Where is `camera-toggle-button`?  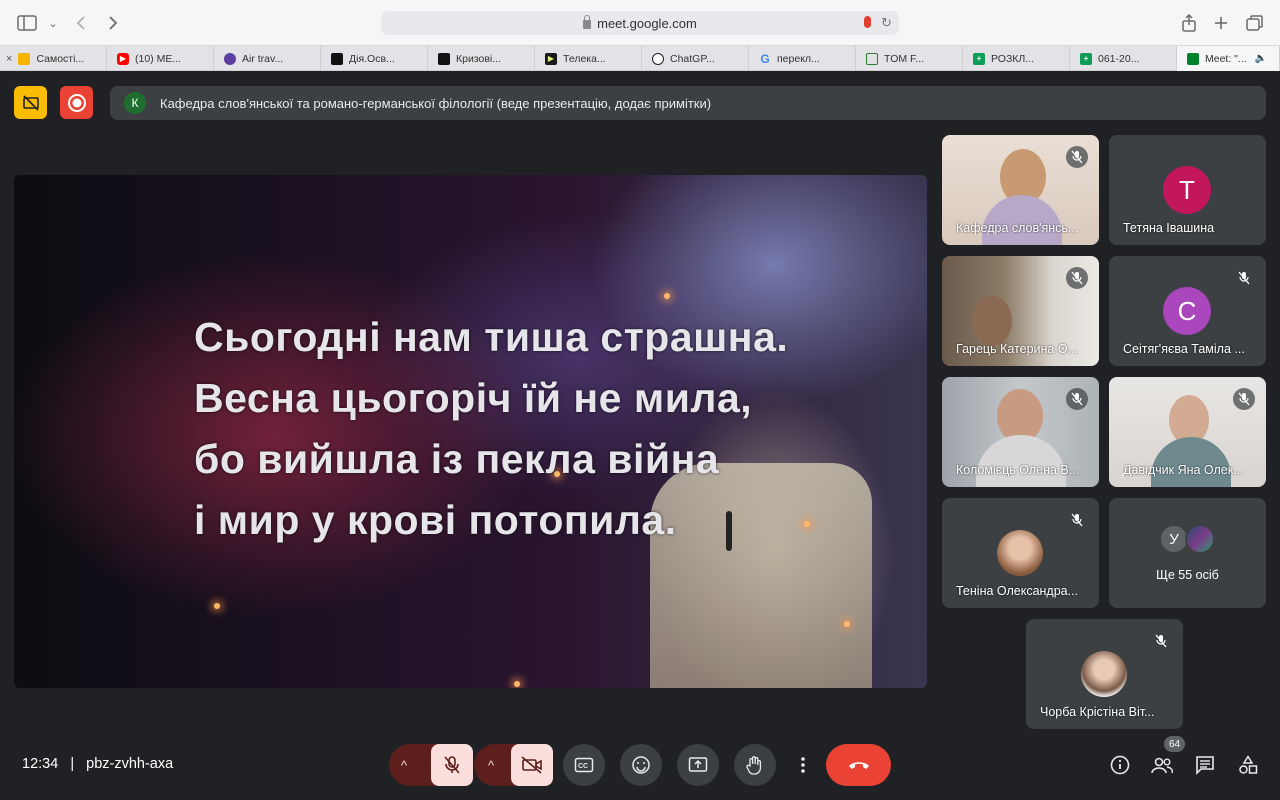
camera-toggle-button is located at coordinates (532, 765).